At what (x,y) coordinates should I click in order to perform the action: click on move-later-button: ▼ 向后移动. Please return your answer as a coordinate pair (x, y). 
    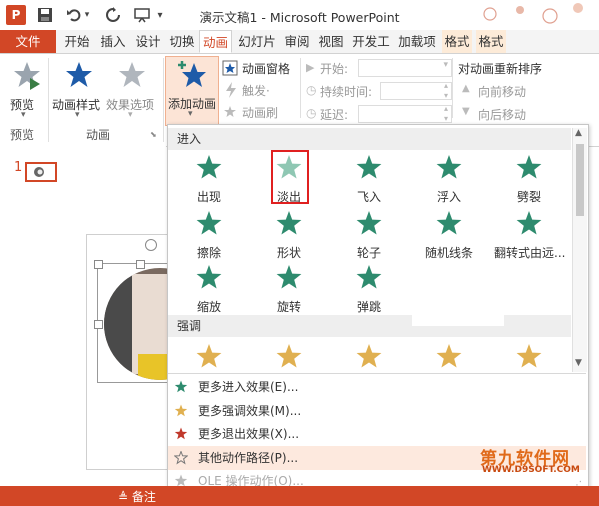
    Looking at the image, I should click on (502, 115).